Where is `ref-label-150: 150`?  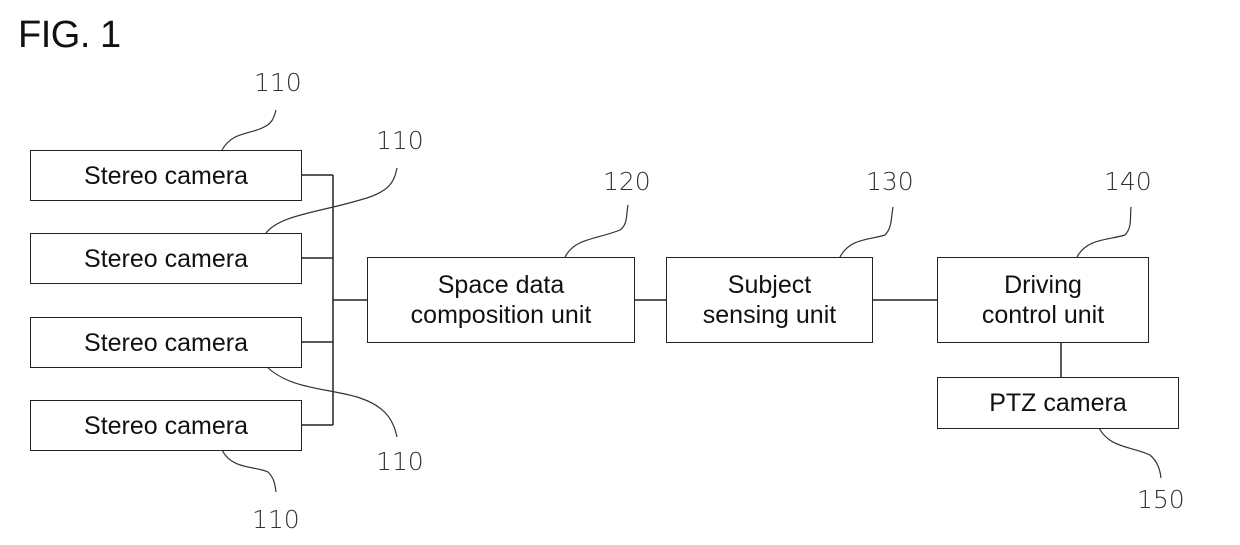 ref-label-150: 150 is located at coordinates (1161, 499).